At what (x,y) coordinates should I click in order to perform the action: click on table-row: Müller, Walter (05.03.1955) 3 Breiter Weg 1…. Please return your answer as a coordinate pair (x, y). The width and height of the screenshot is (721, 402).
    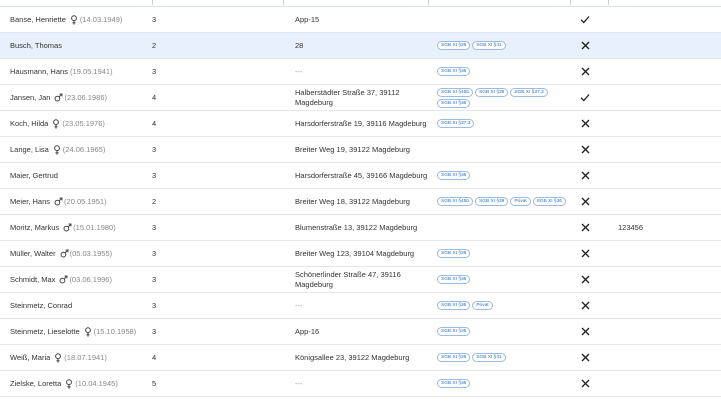
    Looking at the image, I should click on (360, 254).